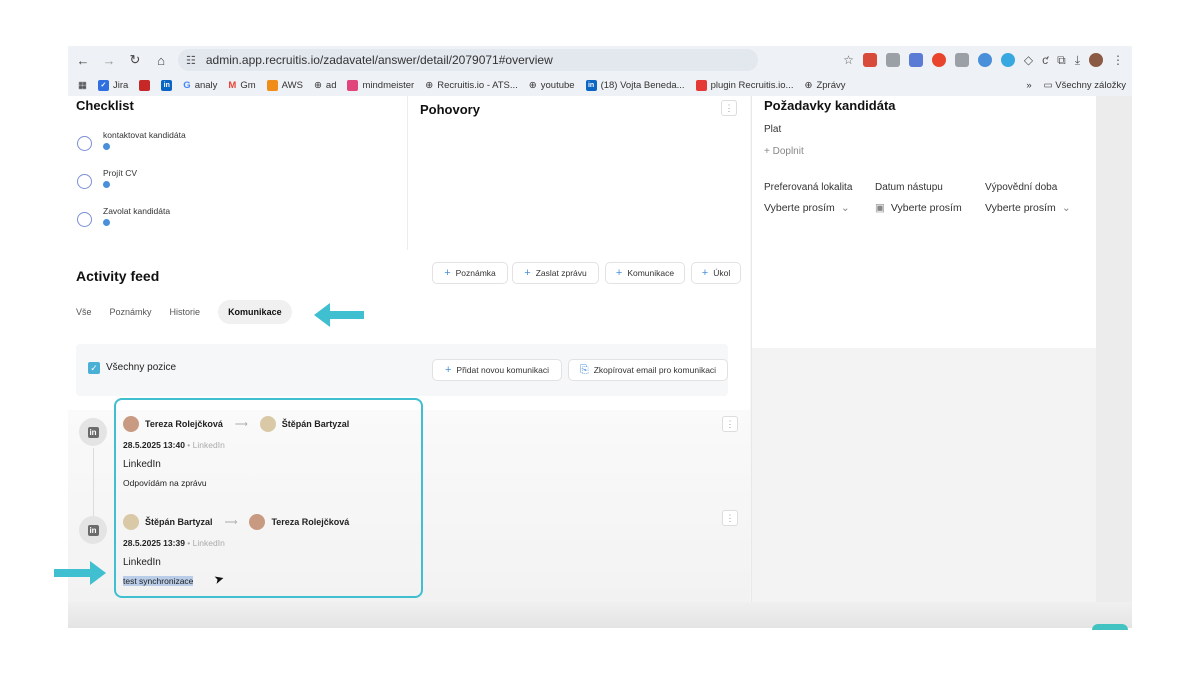  I want to click on menu-icon: ⋮, so click(1118, 60).